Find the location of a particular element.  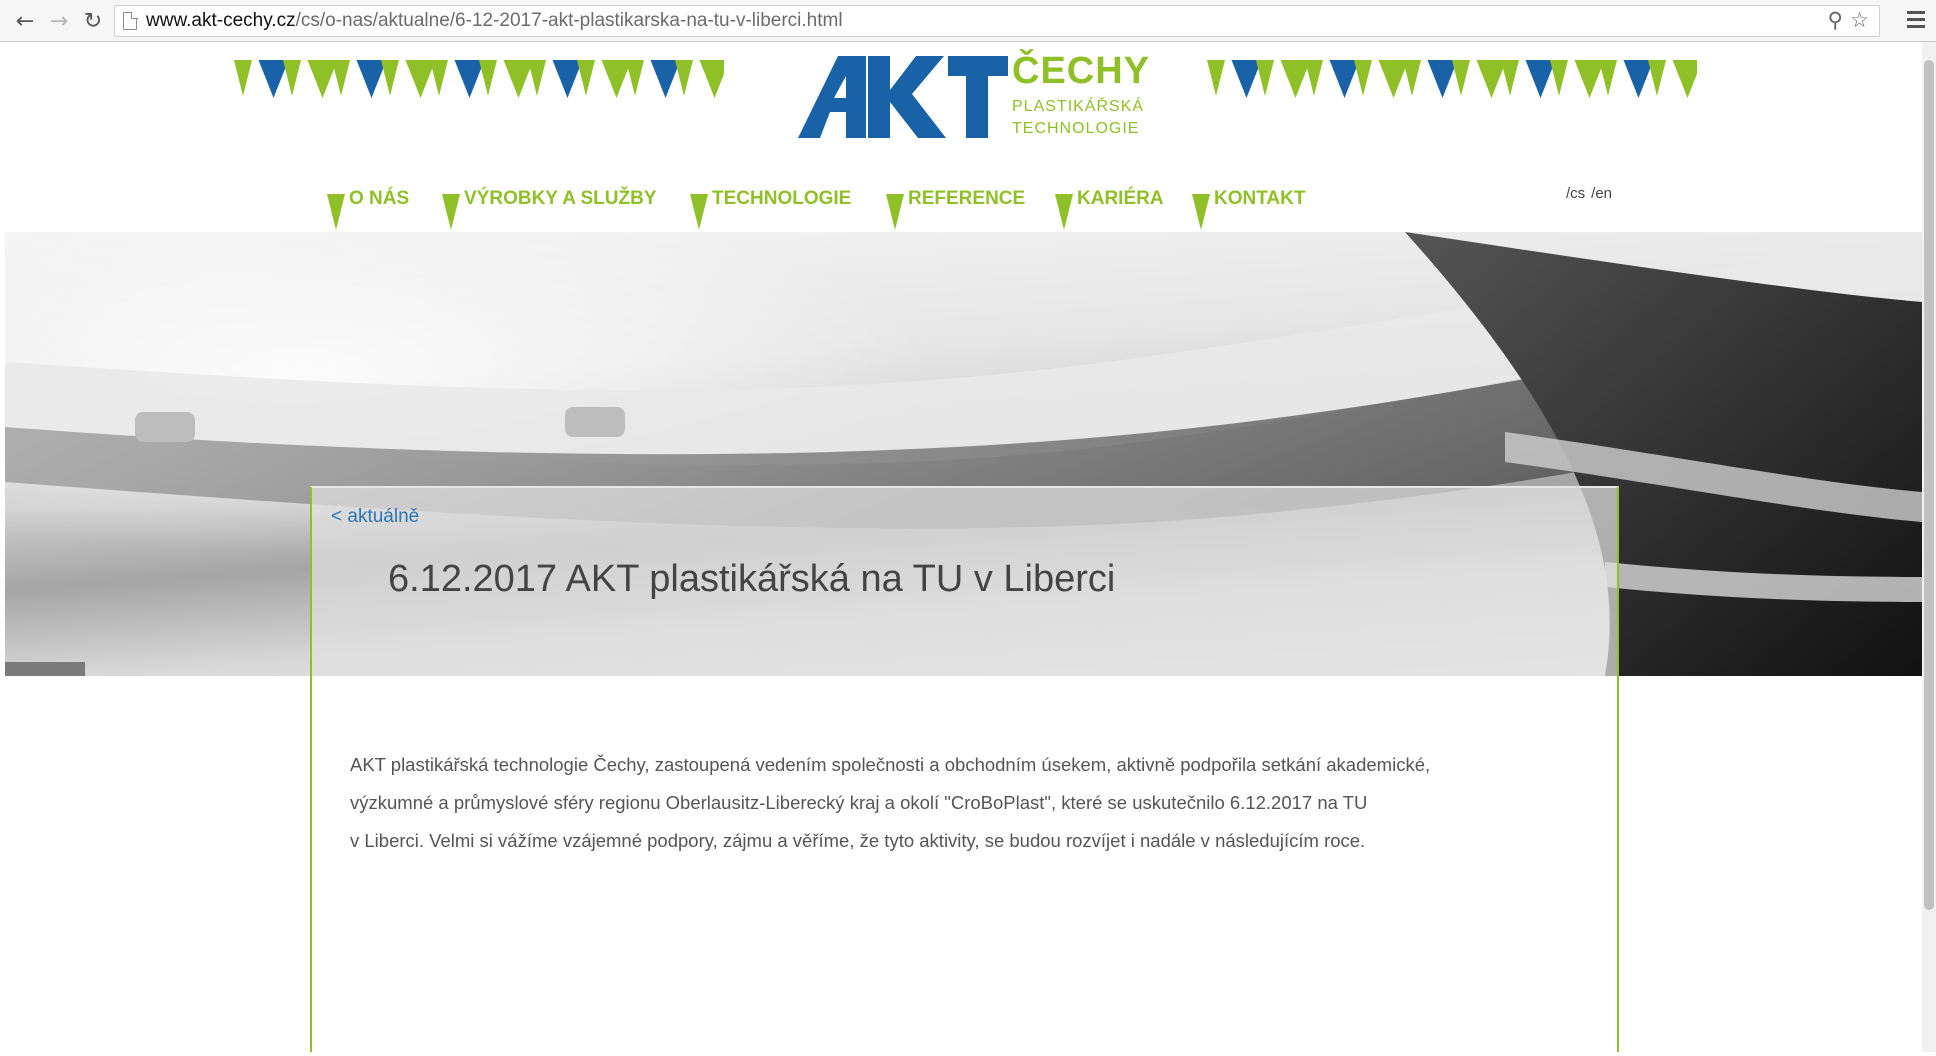

lang-en-link: /en is located at coordinates (1601, 193).